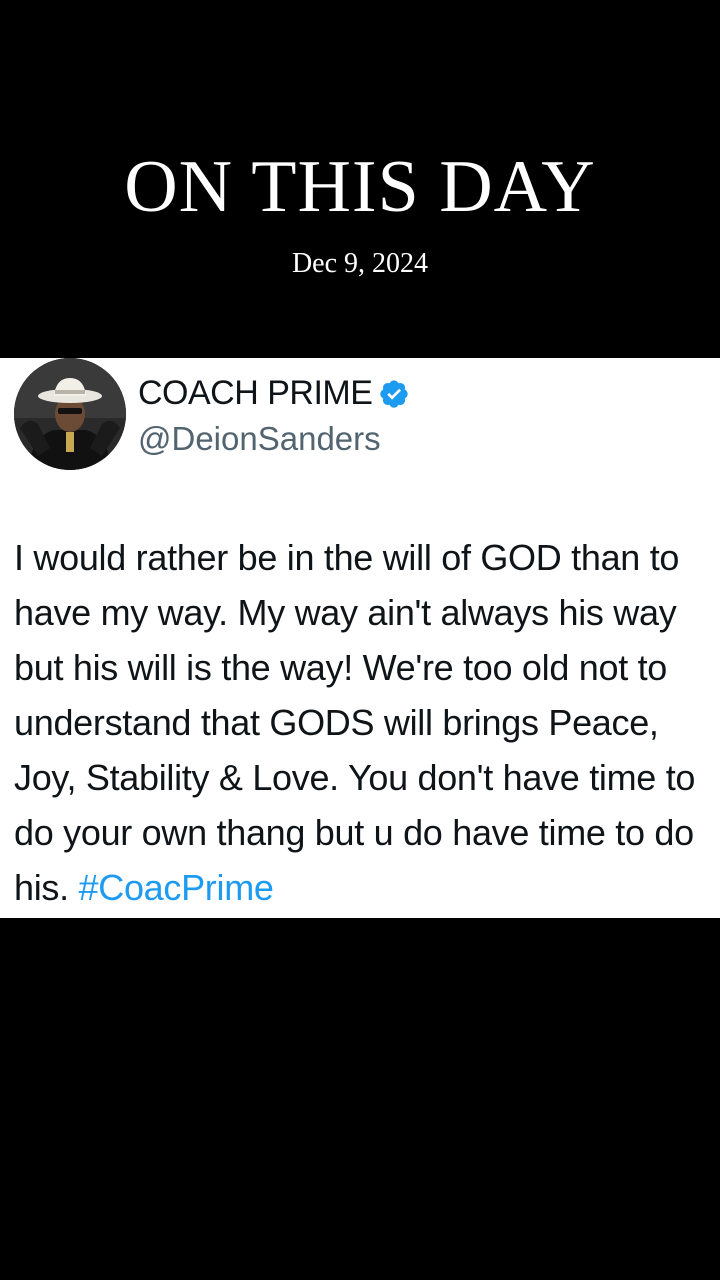 This screenshot has width=720, height=1280. Describe the element at coordinates (360, 263) in the screenshot. I see `date-label: Dec 9, 2024` at that location.